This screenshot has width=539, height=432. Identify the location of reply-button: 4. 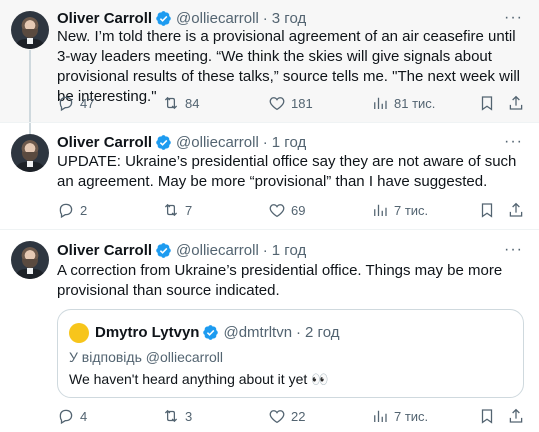
(72, 416).